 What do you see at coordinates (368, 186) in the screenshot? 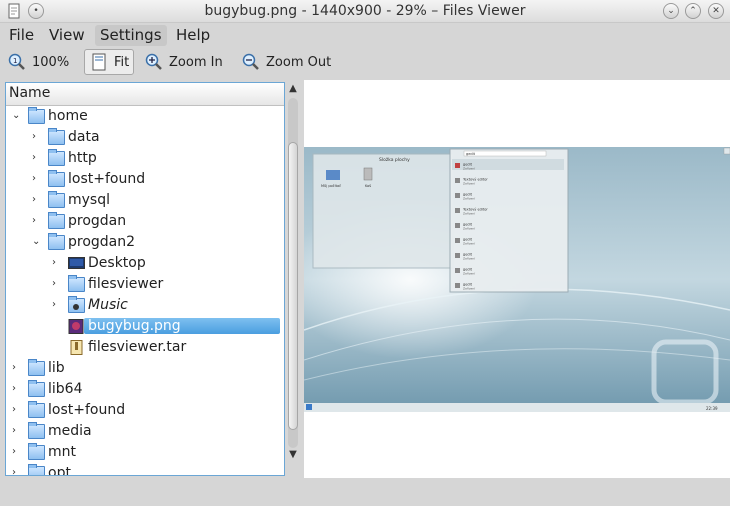
I see `desktop-icon-label-1: Koš` at bounding box center [368, 186].